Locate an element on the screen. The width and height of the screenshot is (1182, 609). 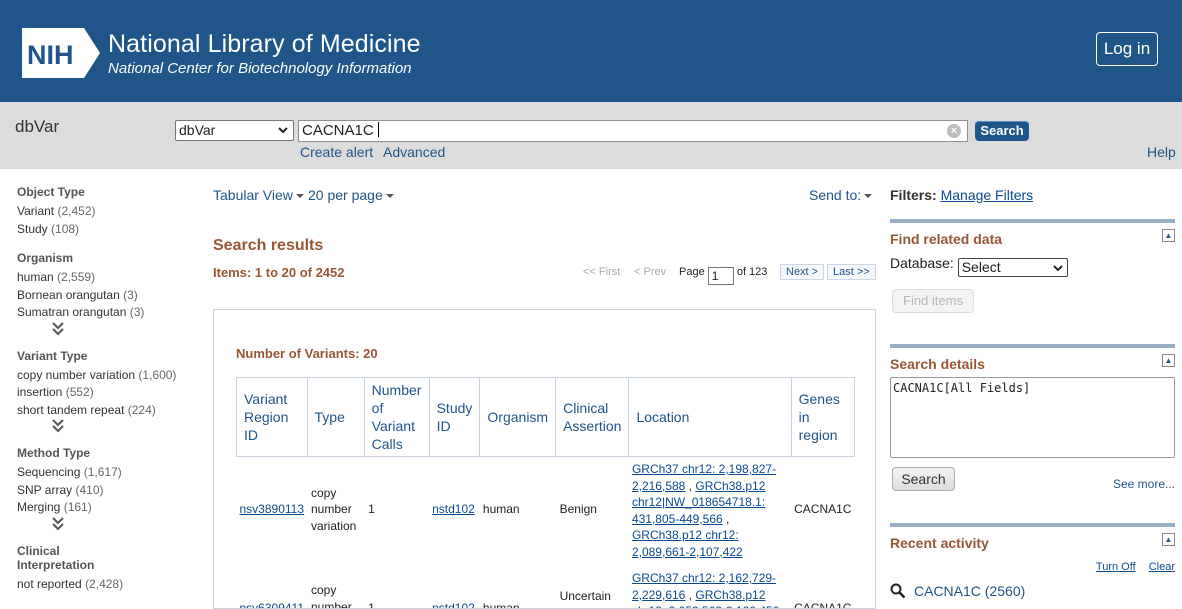
column-header: Clinical Assertion is located at coordinates (592, 417).